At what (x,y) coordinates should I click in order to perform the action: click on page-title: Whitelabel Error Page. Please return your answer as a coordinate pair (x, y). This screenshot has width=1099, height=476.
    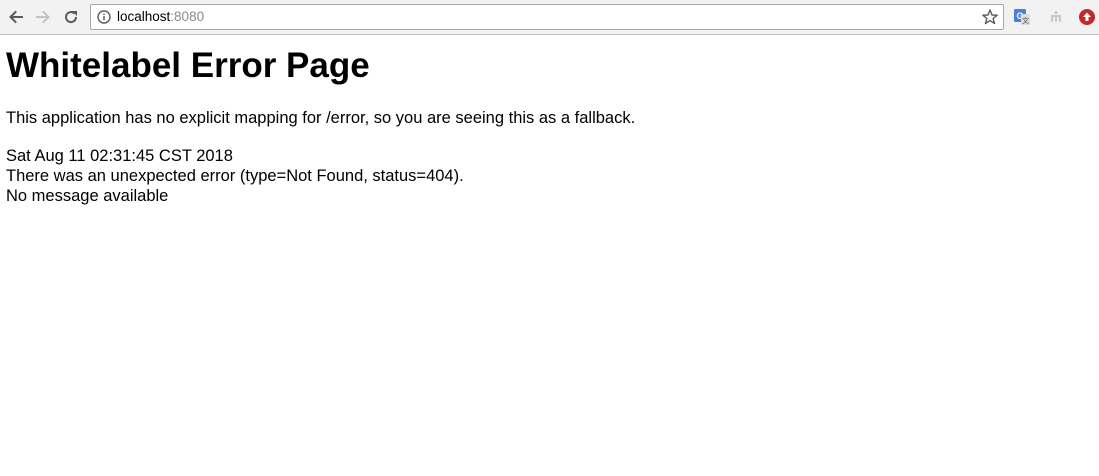
    Looking at the image, I should click on (188, 65).